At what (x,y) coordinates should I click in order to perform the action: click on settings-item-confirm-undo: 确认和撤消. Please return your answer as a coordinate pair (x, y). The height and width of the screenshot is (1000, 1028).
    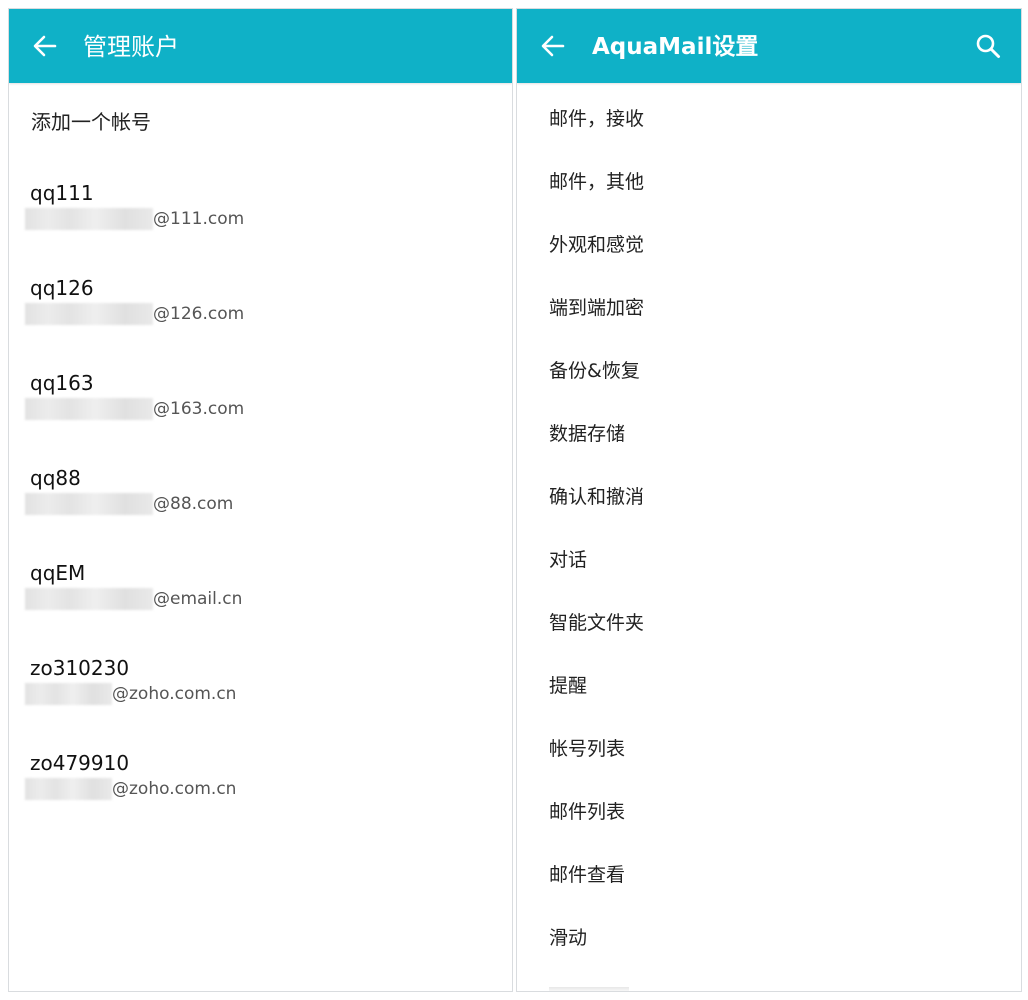
    Looking at the image, I should click on (596, 497).